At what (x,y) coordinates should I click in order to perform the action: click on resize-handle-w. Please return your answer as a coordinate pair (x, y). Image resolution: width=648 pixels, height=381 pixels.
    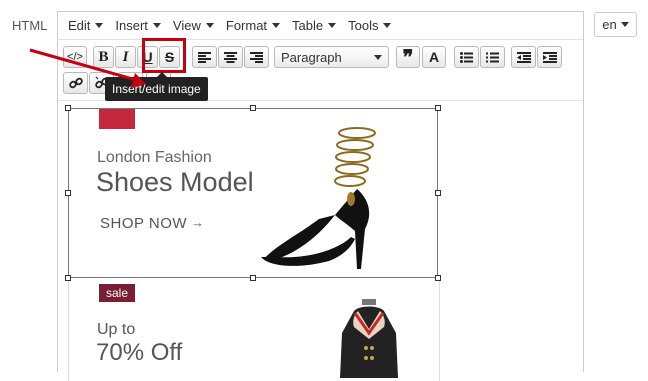
    Looking at the image, I should click on (68, 193).